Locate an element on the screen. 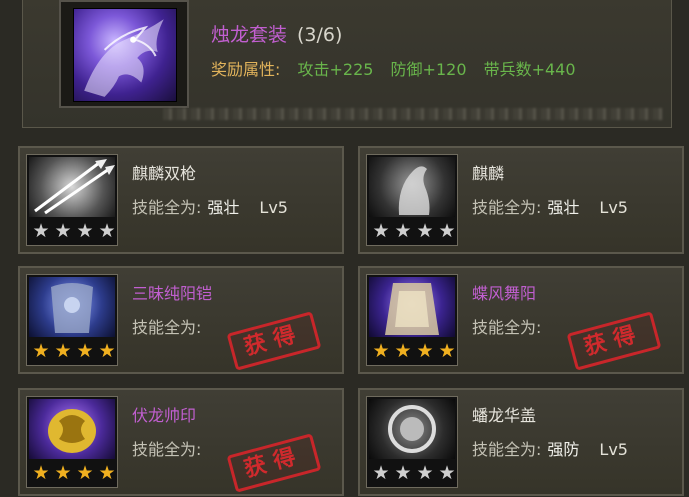 The width and height of the screenshot is (689, 497). set-icon-frame is located at coordinates (124, 54).